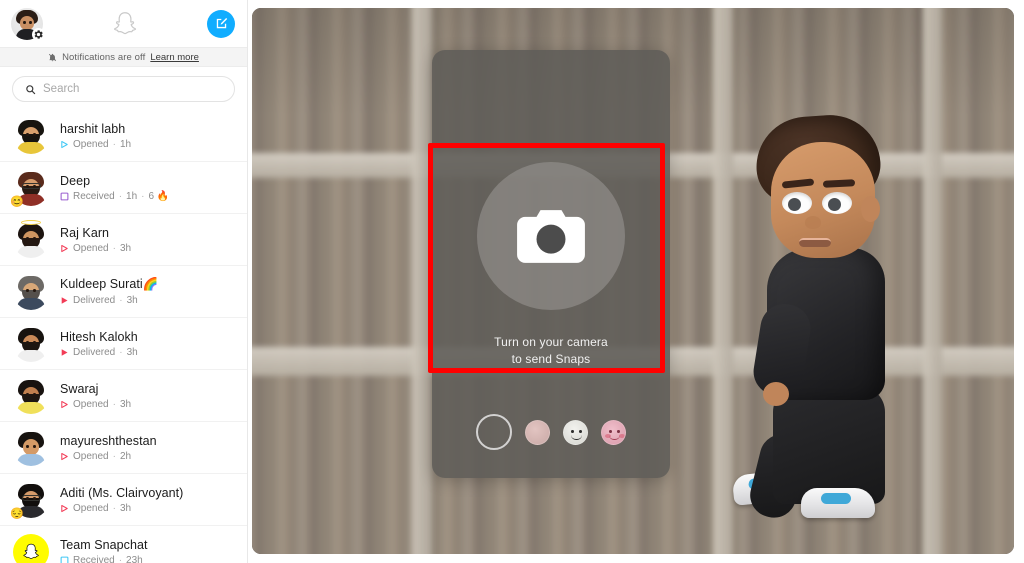 The width and height of the screenshot is (1024, 563). I want to click on camera-icon, so click(551, 236).